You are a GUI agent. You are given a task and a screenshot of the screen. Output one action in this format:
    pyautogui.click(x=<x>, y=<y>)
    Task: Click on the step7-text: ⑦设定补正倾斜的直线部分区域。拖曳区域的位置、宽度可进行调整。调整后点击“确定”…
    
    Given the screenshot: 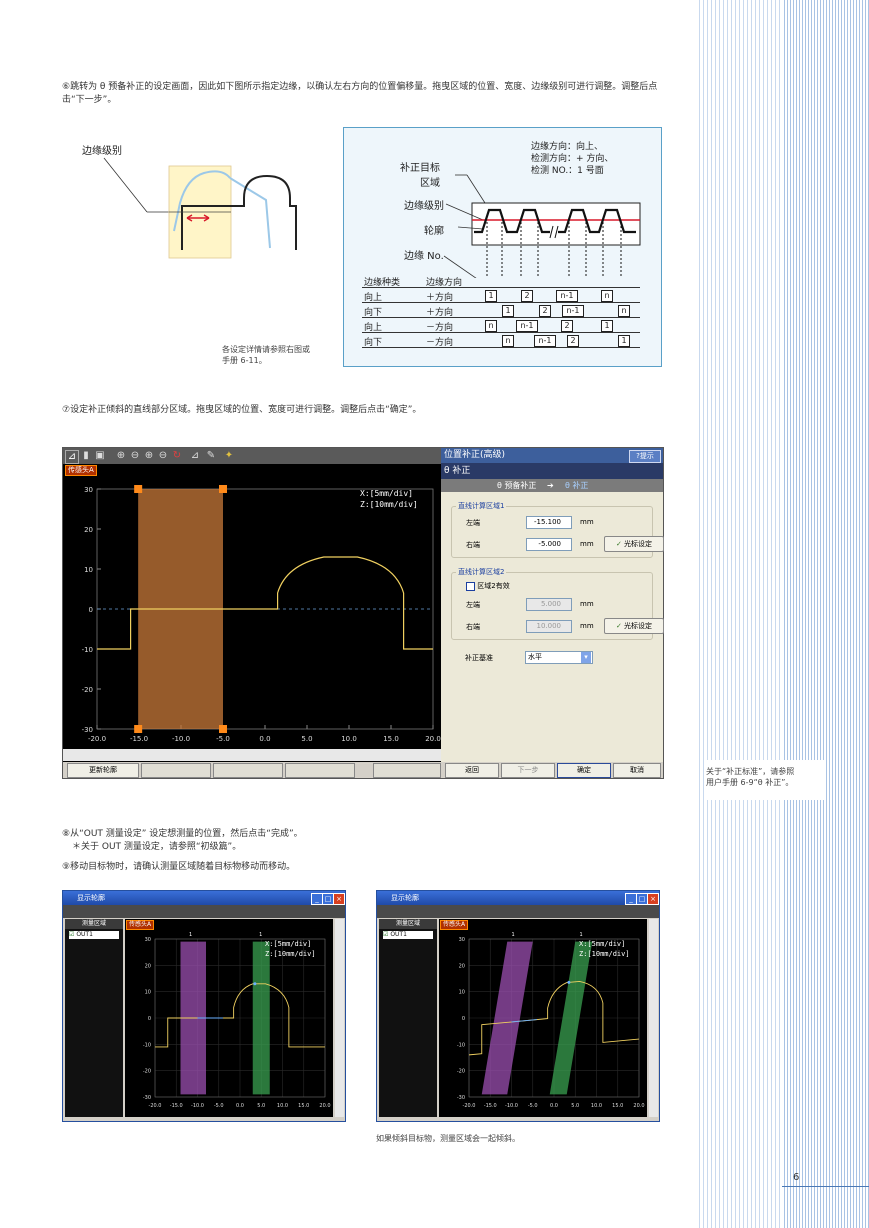 What is the action you would take?
    pyautogui.click(x=242, y=410)
    